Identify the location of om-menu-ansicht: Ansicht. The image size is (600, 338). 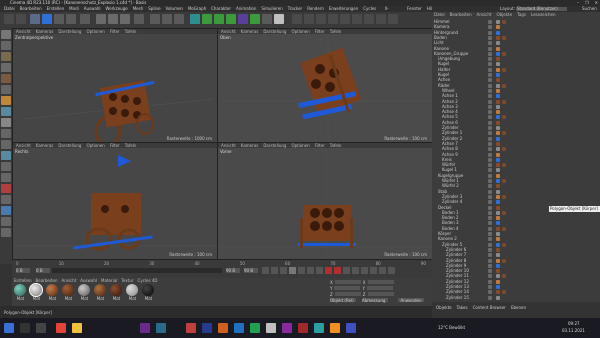
(484, 15).